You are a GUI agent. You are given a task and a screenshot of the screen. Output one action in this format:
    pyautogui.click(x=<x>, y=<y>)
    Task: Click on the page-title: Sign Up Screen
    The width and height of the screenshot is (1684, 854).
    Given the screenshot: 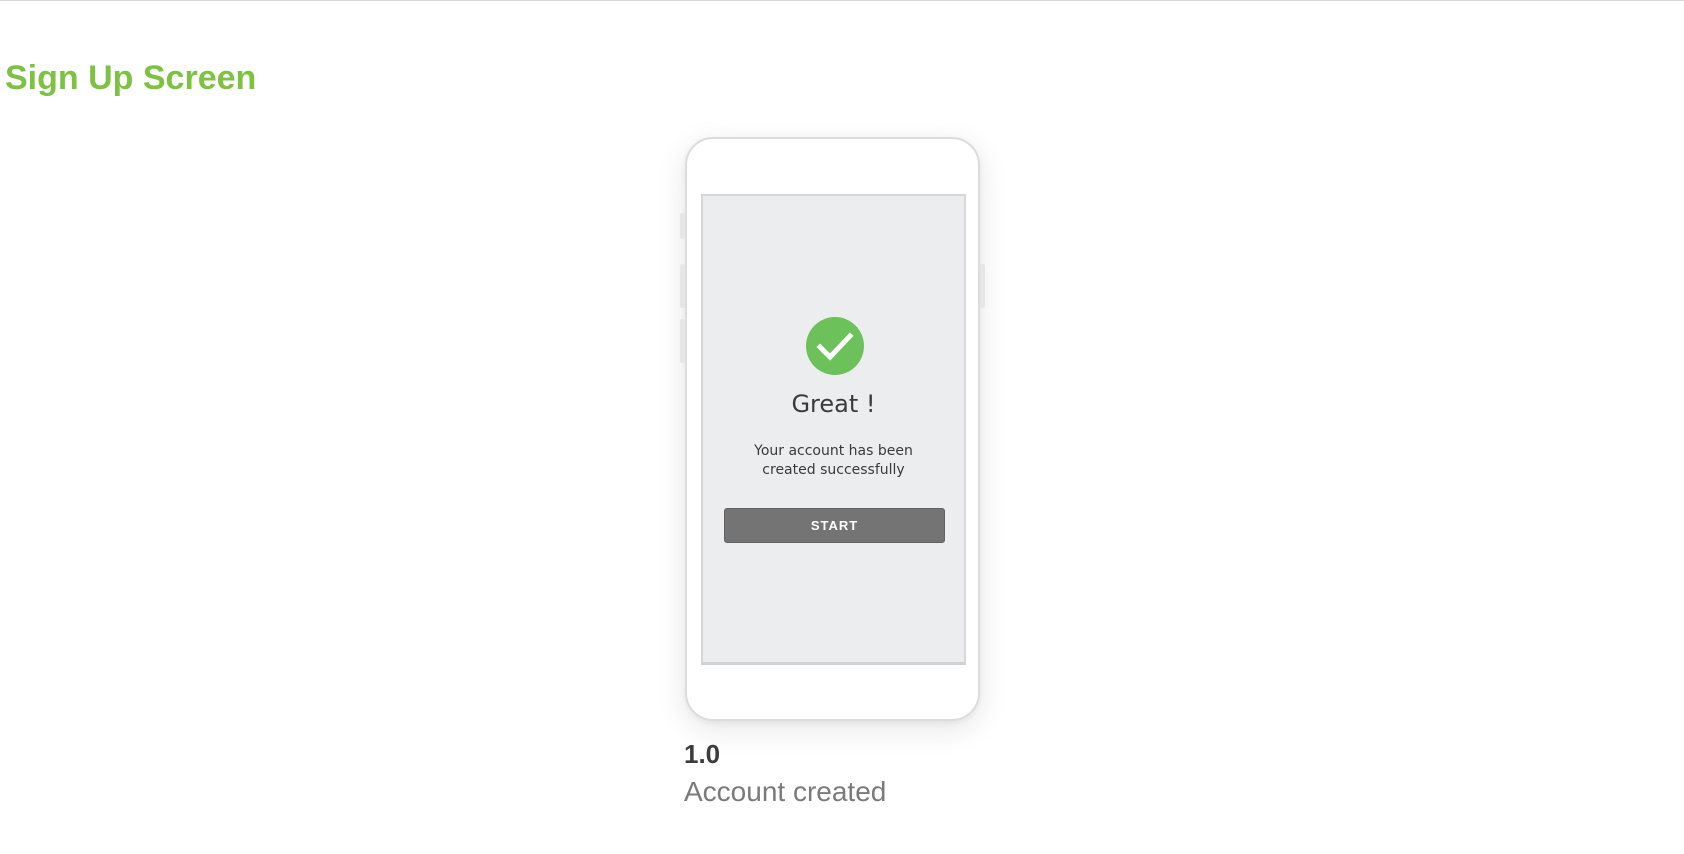 What is the action you would take?
    pyautogui.click(x=131, y=78)
    